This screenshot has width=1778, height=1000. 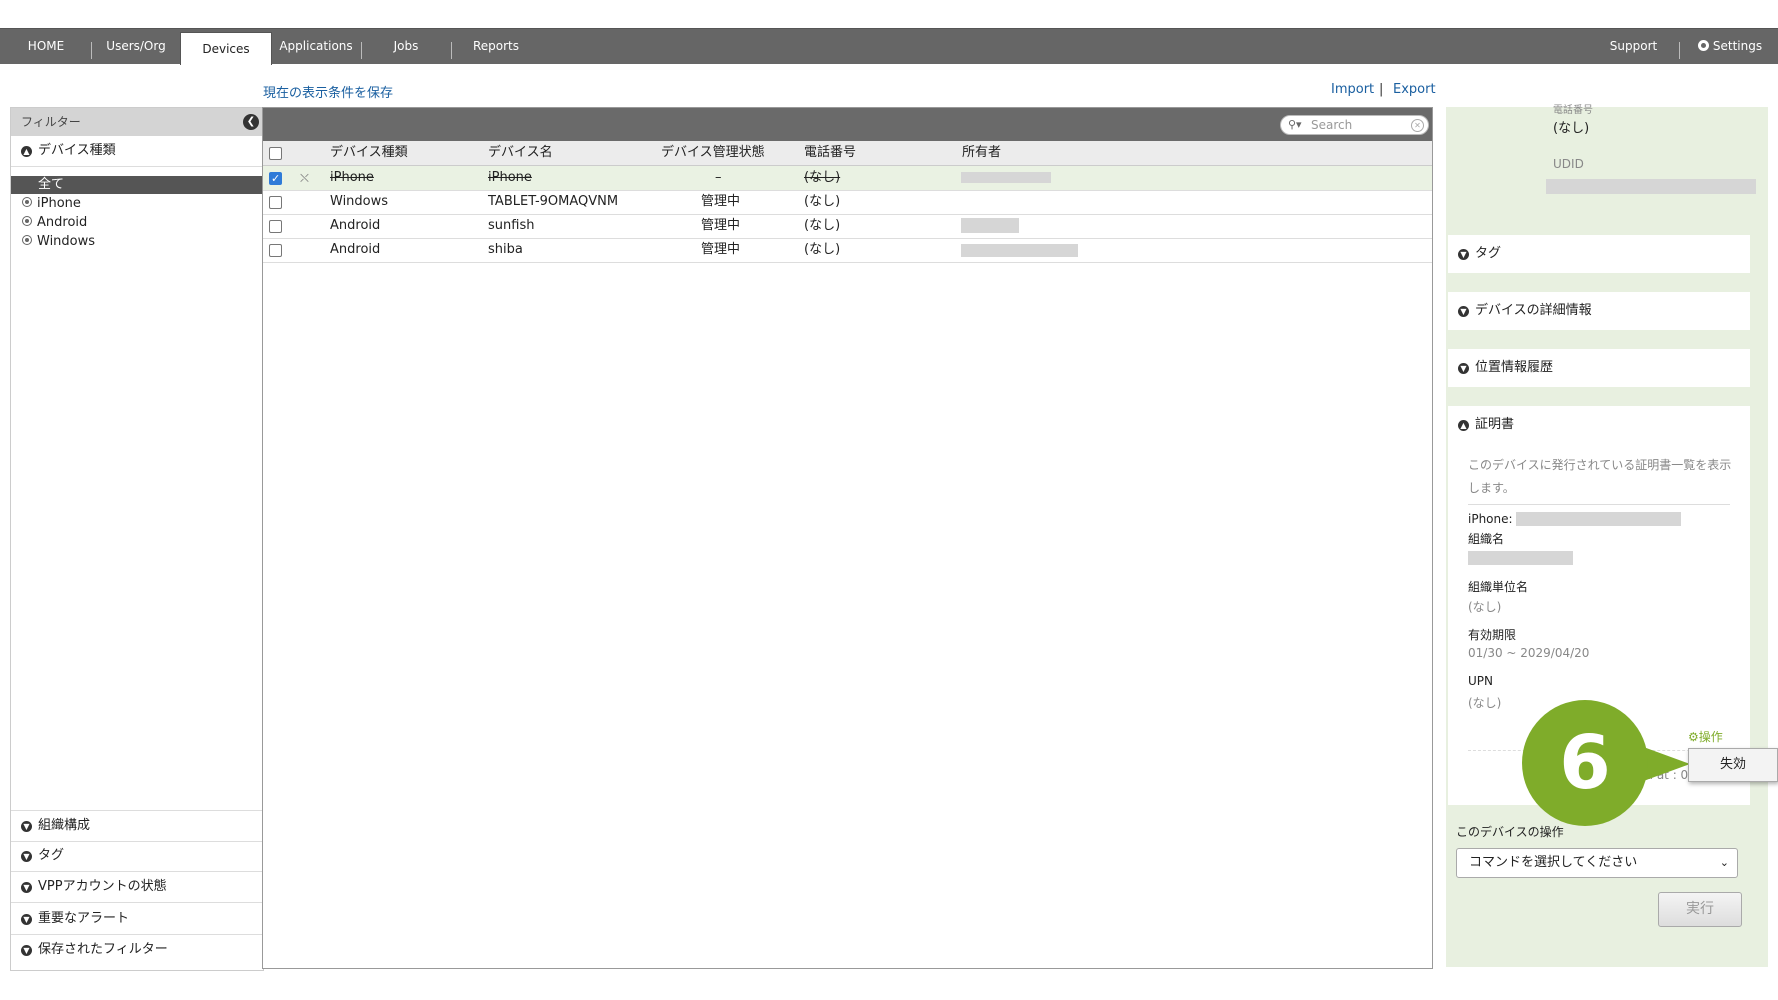 I want to click on col-owner: 所有者, so click(x=981, y=153).